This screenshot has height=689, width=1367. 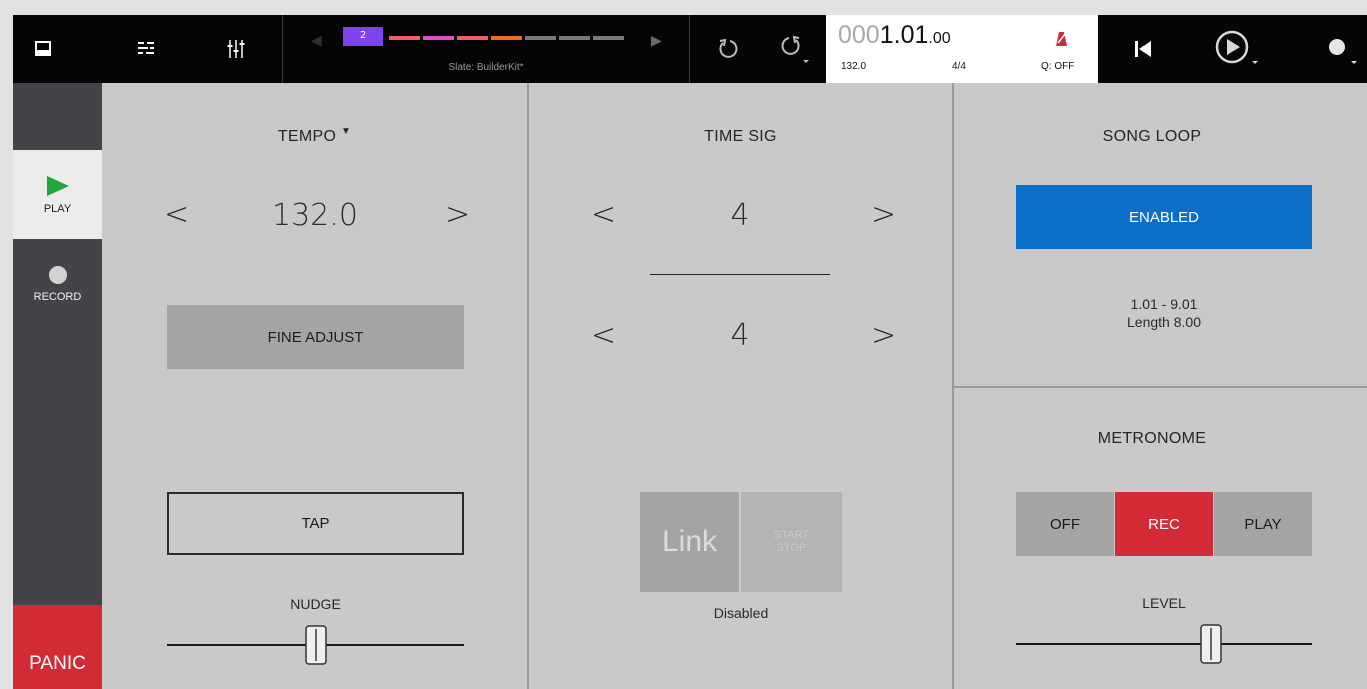 I want to click on record-button, so click(x=1335, y=49).